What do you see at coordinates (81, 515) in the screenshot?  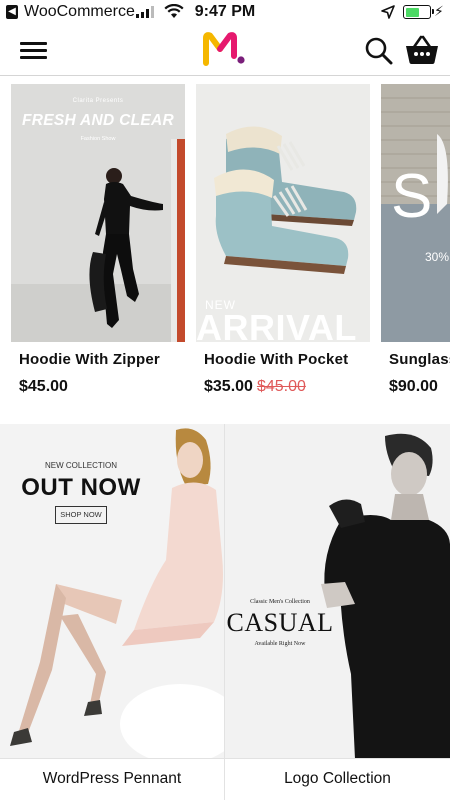 I see `shop-now-button: SHOP NOW` at bounding box center [81, 515].